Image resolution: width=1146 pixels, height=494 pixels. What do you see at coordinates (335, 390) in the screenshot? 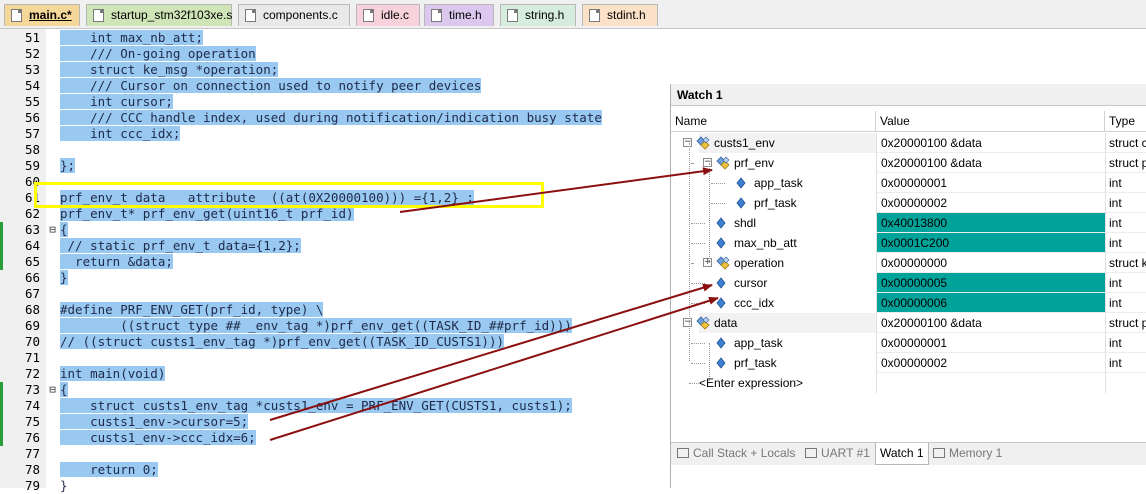
I see `code-line: 73 ⊟{` at bounding box center [335, 390].